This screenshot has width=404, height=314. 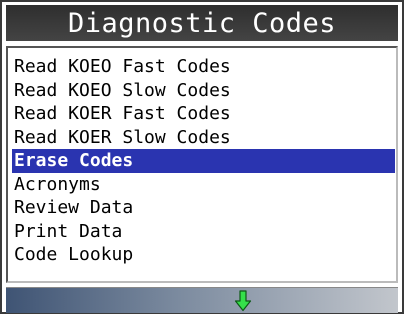 I want to click on menu-item-read-koeo-fast-codes: Read KOEO Fast Codes, so click(x=203, y=67).